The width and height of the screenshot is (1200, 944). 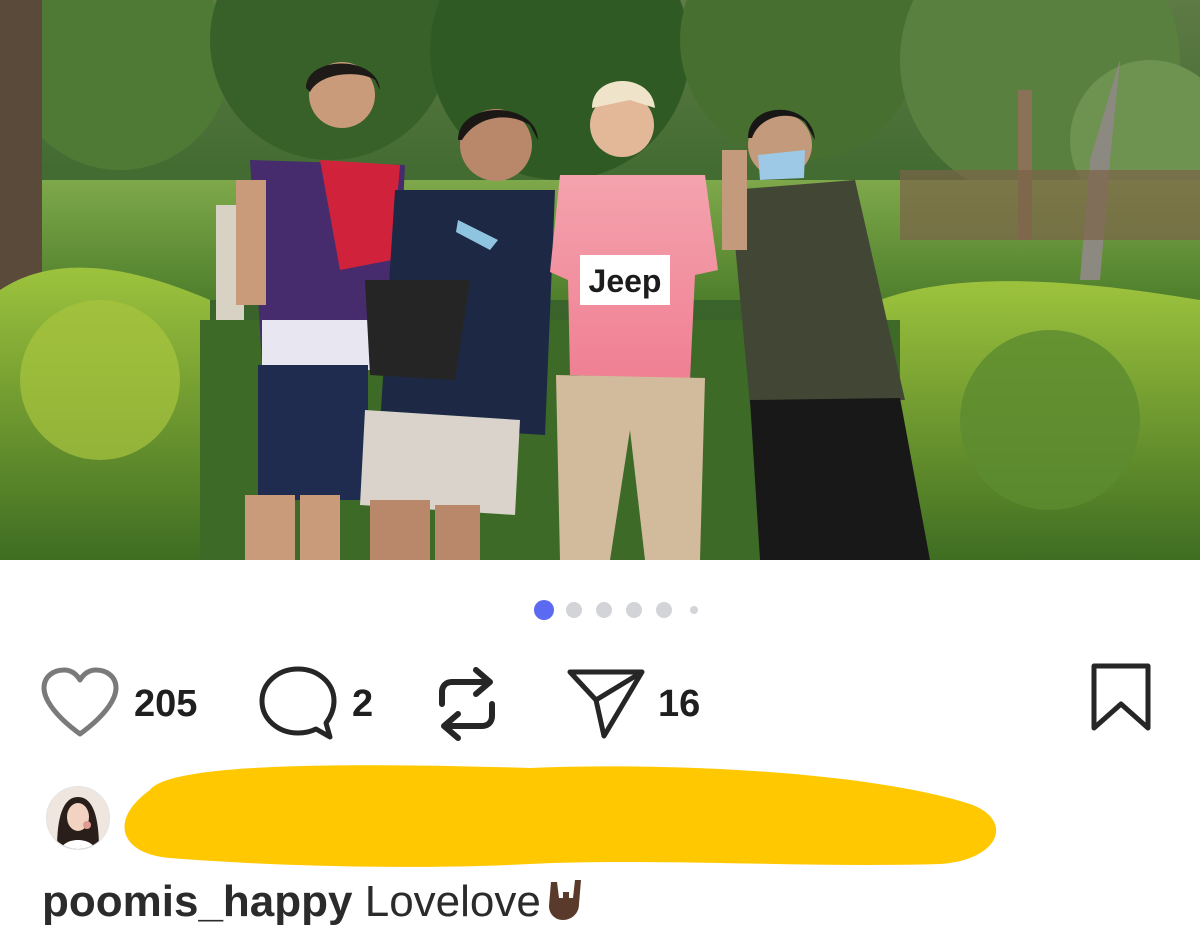 What do you see at coordinates (1121, 700) in the screenshot?
I see `bookmark-icon` at bounding box center [1121, 700].